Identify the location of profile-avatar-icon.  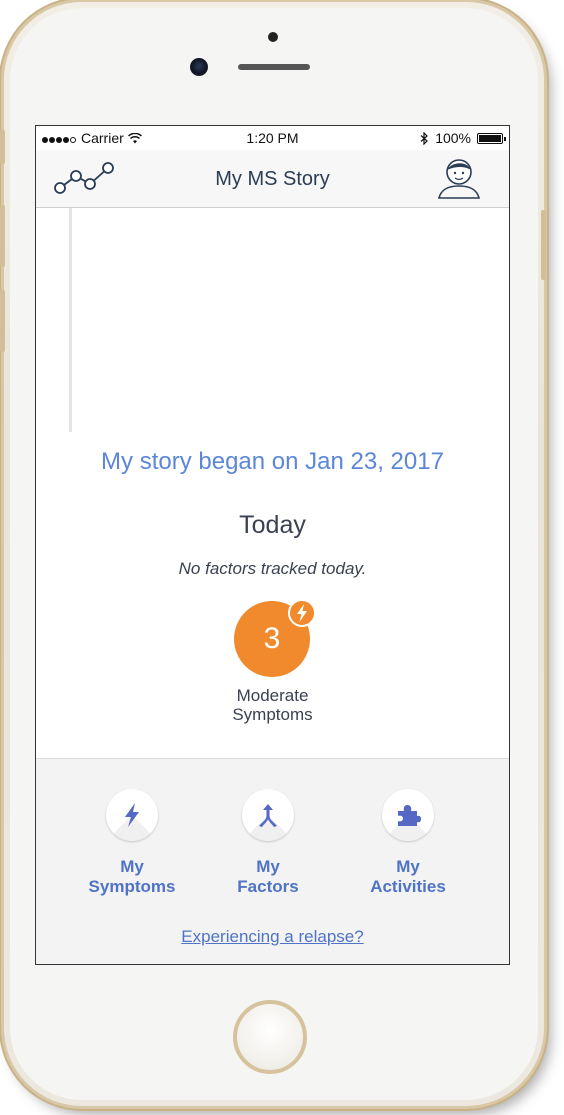
(459, 178).